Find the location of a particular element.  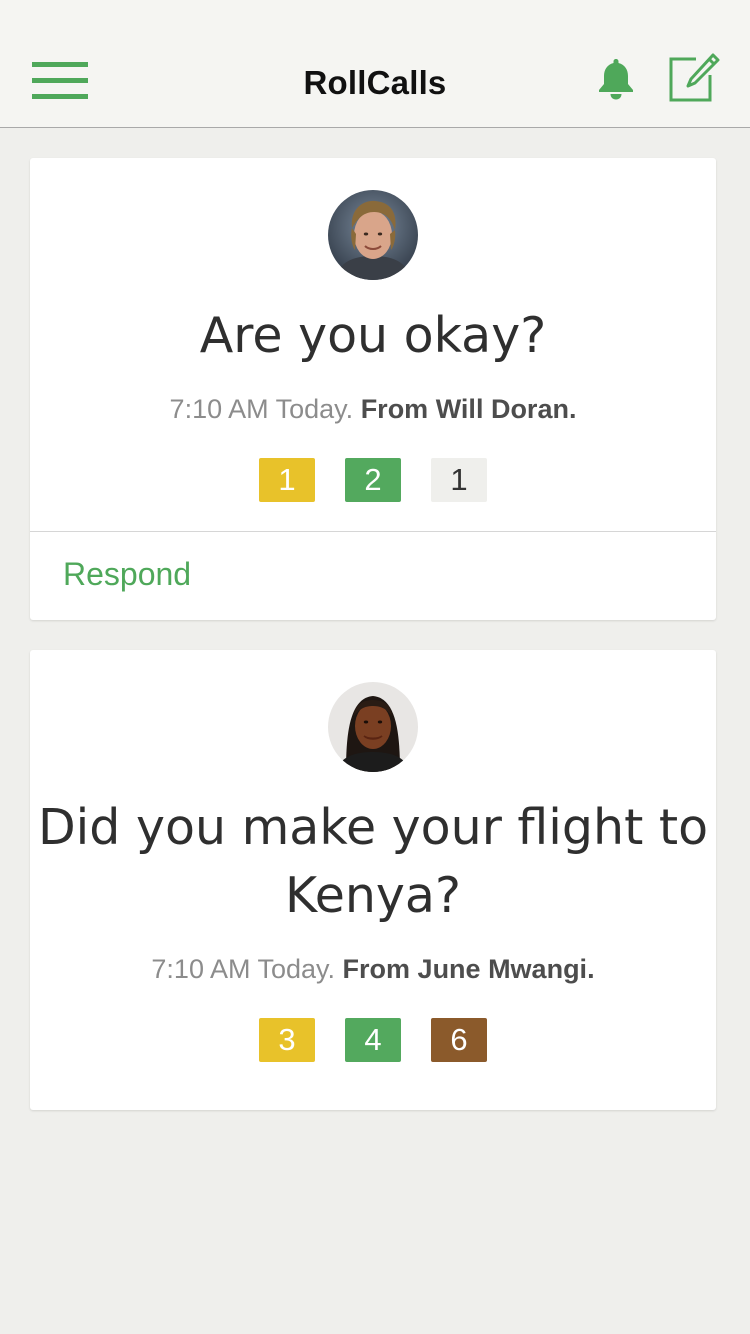

page-title: RollCalls is located at coordinates (375, 82).